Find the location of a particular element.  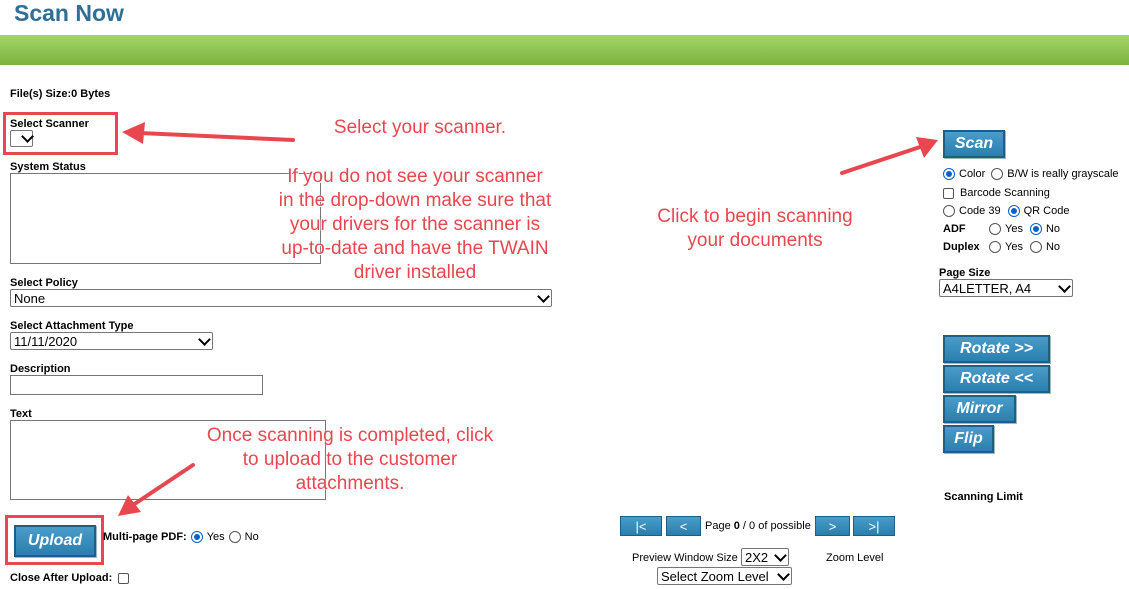

arrowhead-upload is located at coordinates (129, 505).